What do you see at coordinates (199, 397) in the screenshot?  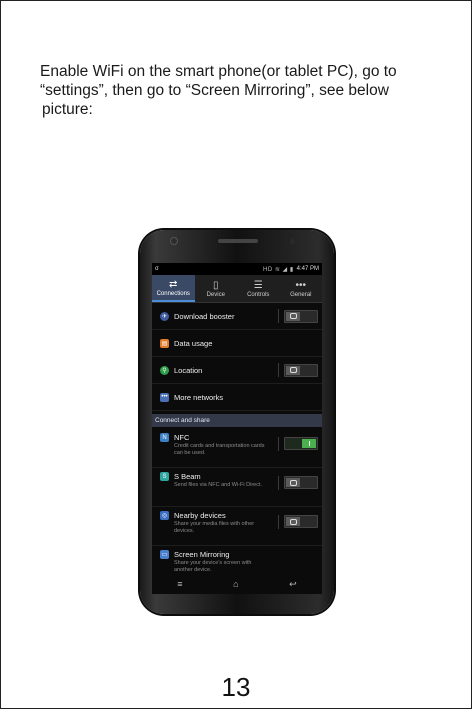 I see `setting-label: More networks` at bounding box center [199, 397].